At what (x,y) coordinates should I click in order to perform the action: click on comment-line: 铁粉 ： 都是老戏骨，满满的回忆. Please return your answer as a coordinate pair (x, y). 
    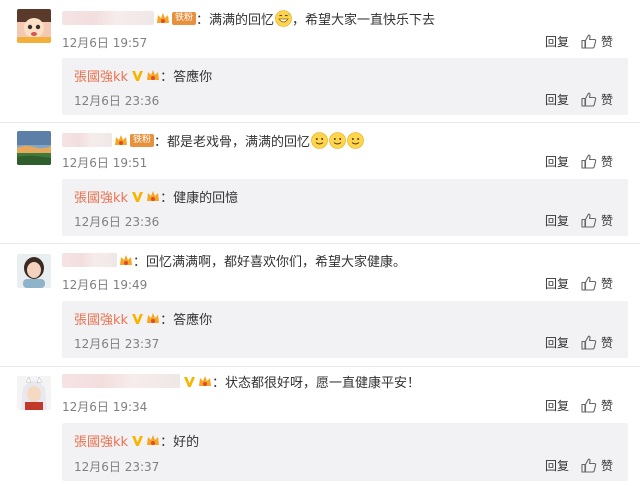
    Looking at the image, I should click on (213, 140).